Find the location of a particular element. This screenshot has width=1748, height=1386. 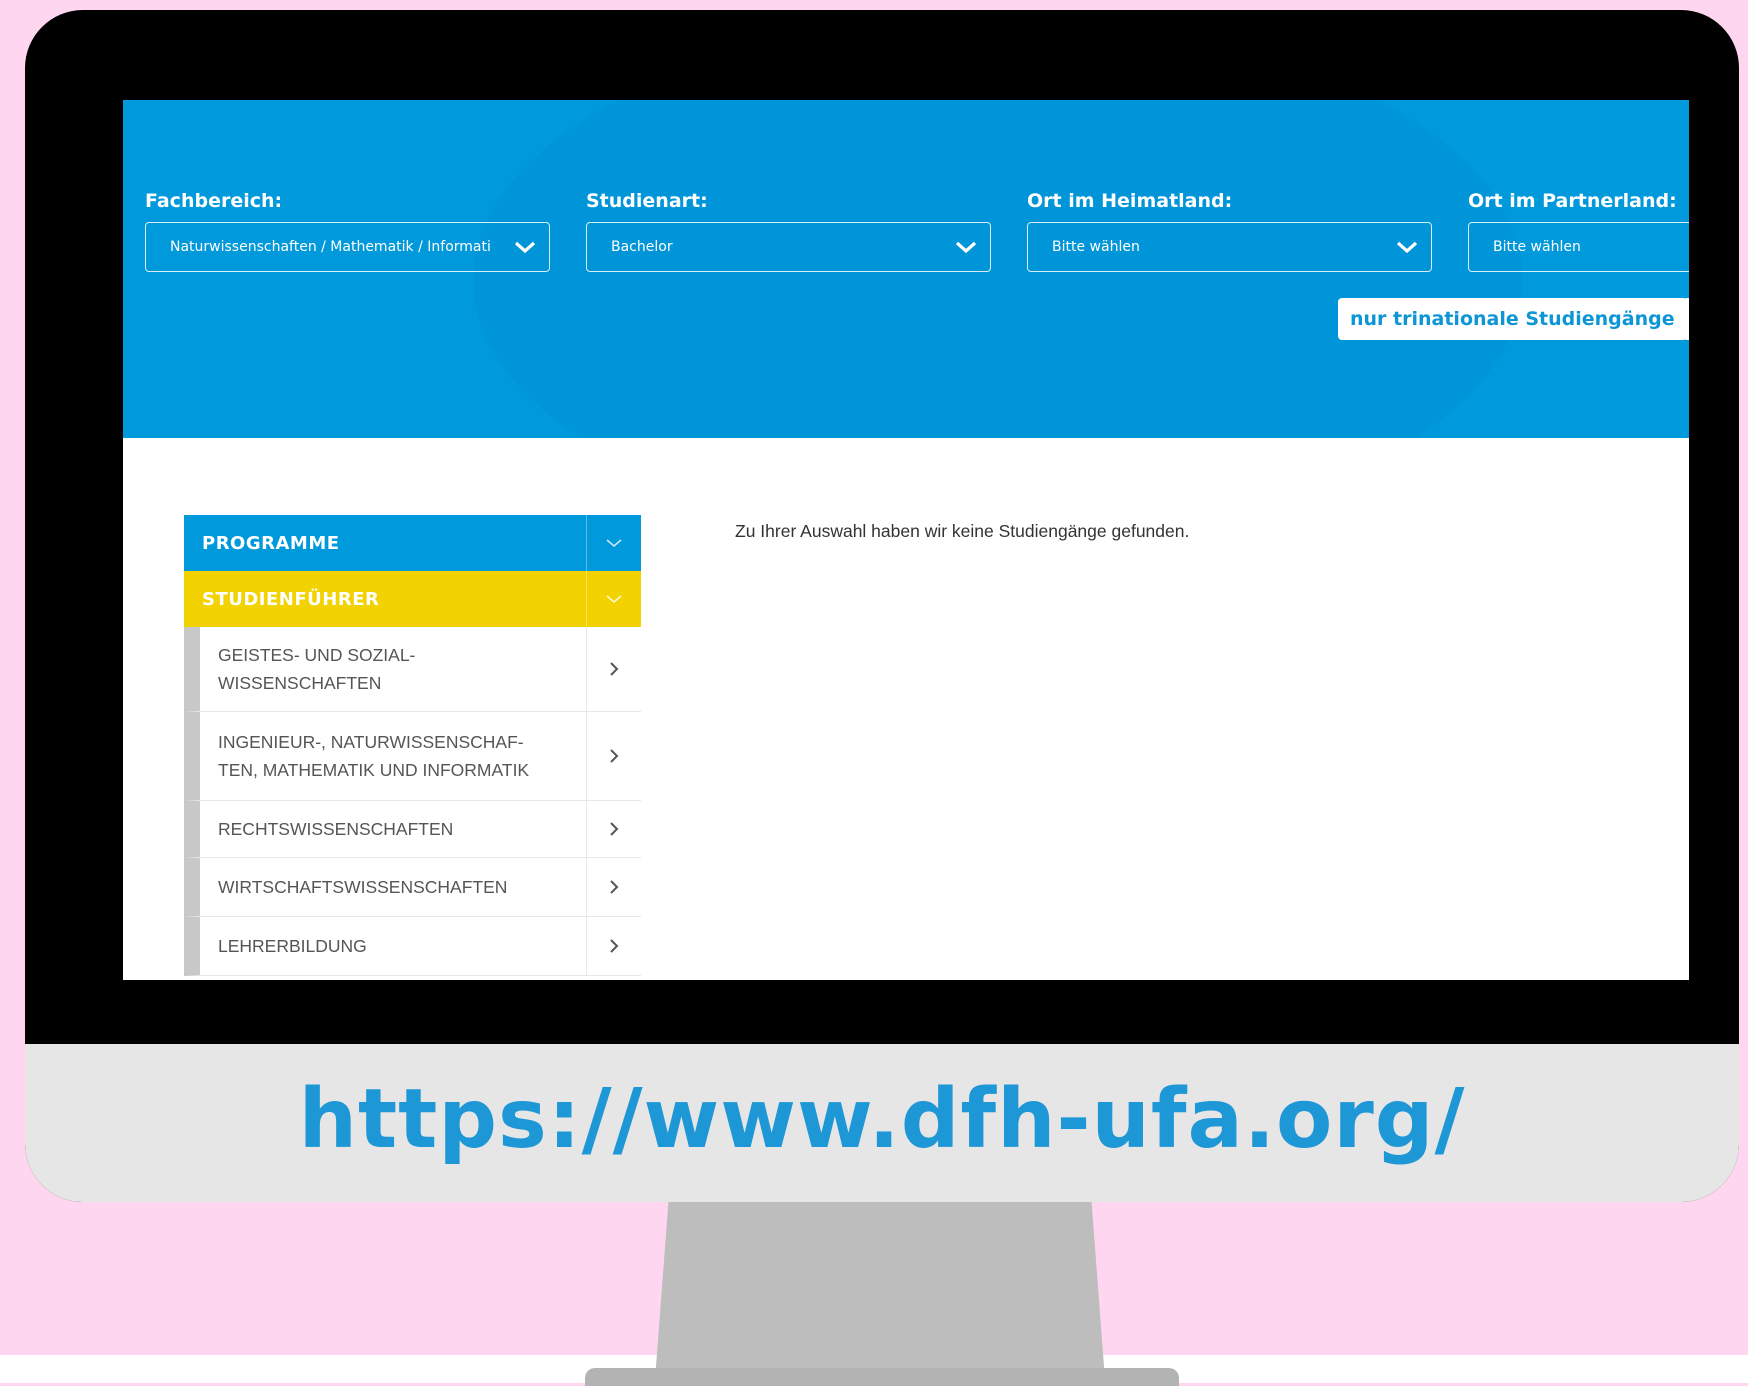

sidebar-item-label: LEHRERBILDUNG is located at coordinates (292, 946).